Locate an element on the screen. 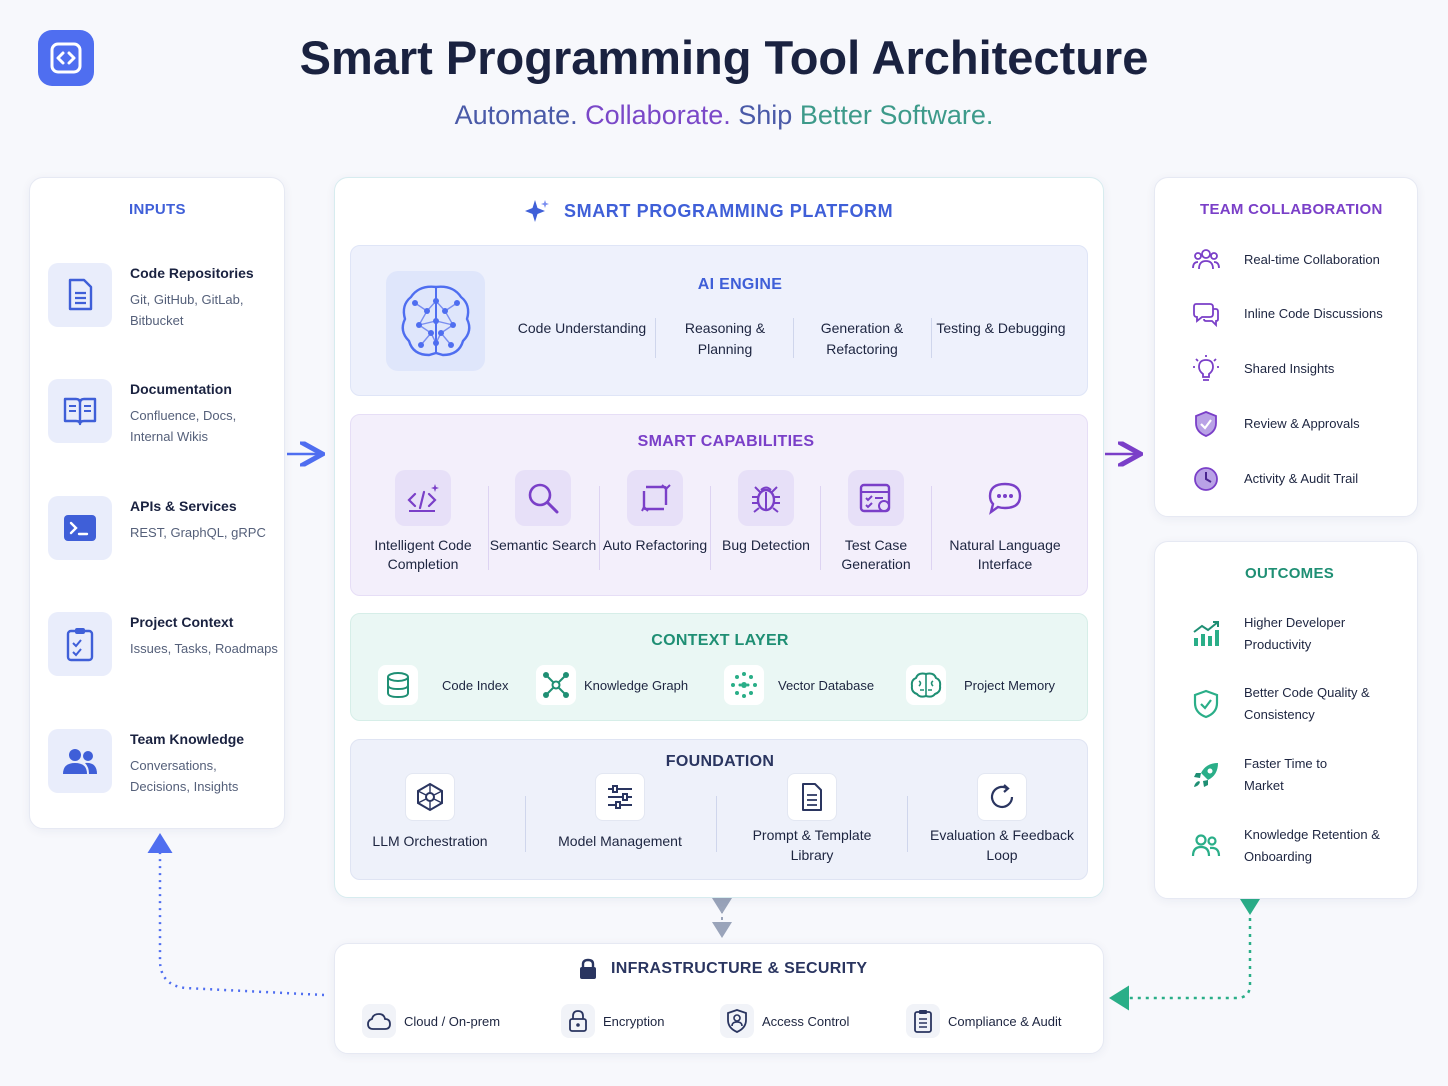 This screenshot has width=1448, height=1086. sparkle-icon is located at coordinates (537, 211).